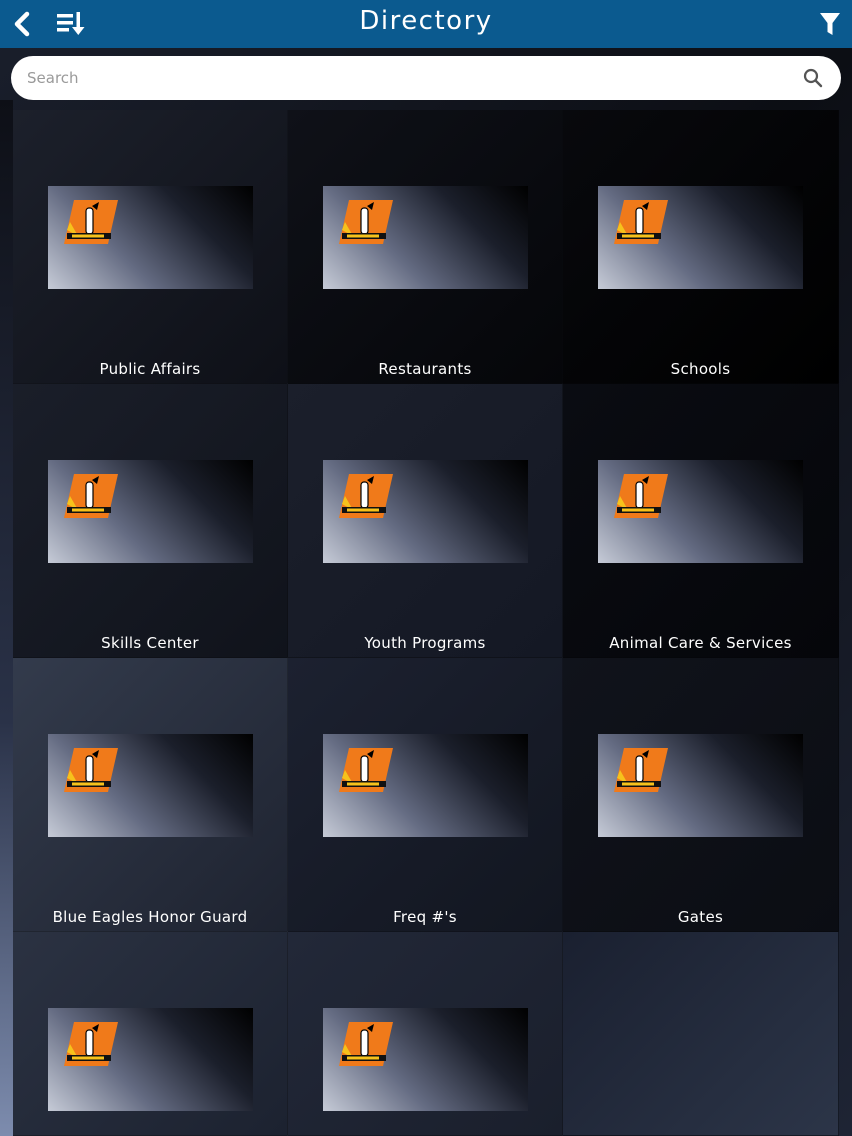 The image size is (852, 1136). What do you see at coordinates (6, 618) in the screenshot?
I see `left-edge-strip` at bounding box center [6, 618].